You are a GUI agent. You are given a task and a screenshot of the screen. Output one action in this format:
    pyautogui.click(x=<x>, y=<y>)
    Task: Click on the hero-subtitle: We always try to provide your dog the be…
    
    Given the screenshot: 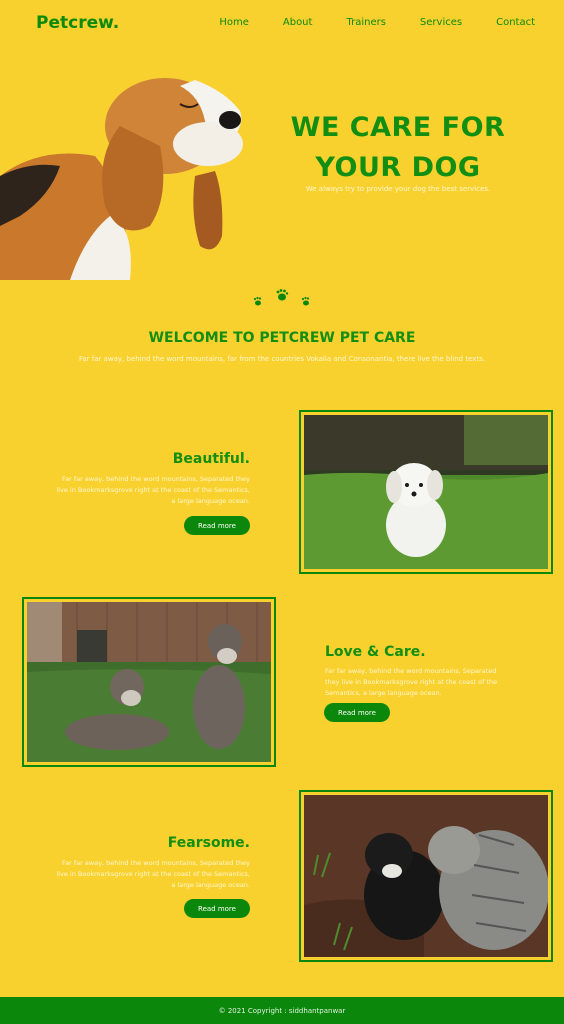 What is the action you would take?
    pyautogui.click(x=398, y=189)
    